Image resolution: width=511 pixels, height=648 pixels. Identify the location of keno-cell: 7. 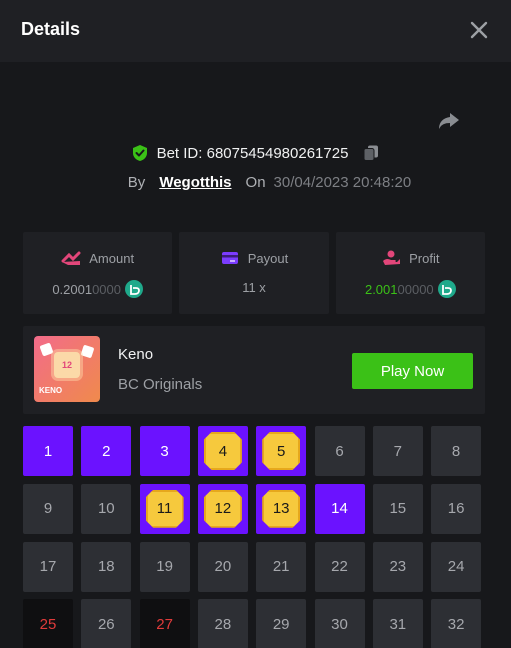
(397, 451).